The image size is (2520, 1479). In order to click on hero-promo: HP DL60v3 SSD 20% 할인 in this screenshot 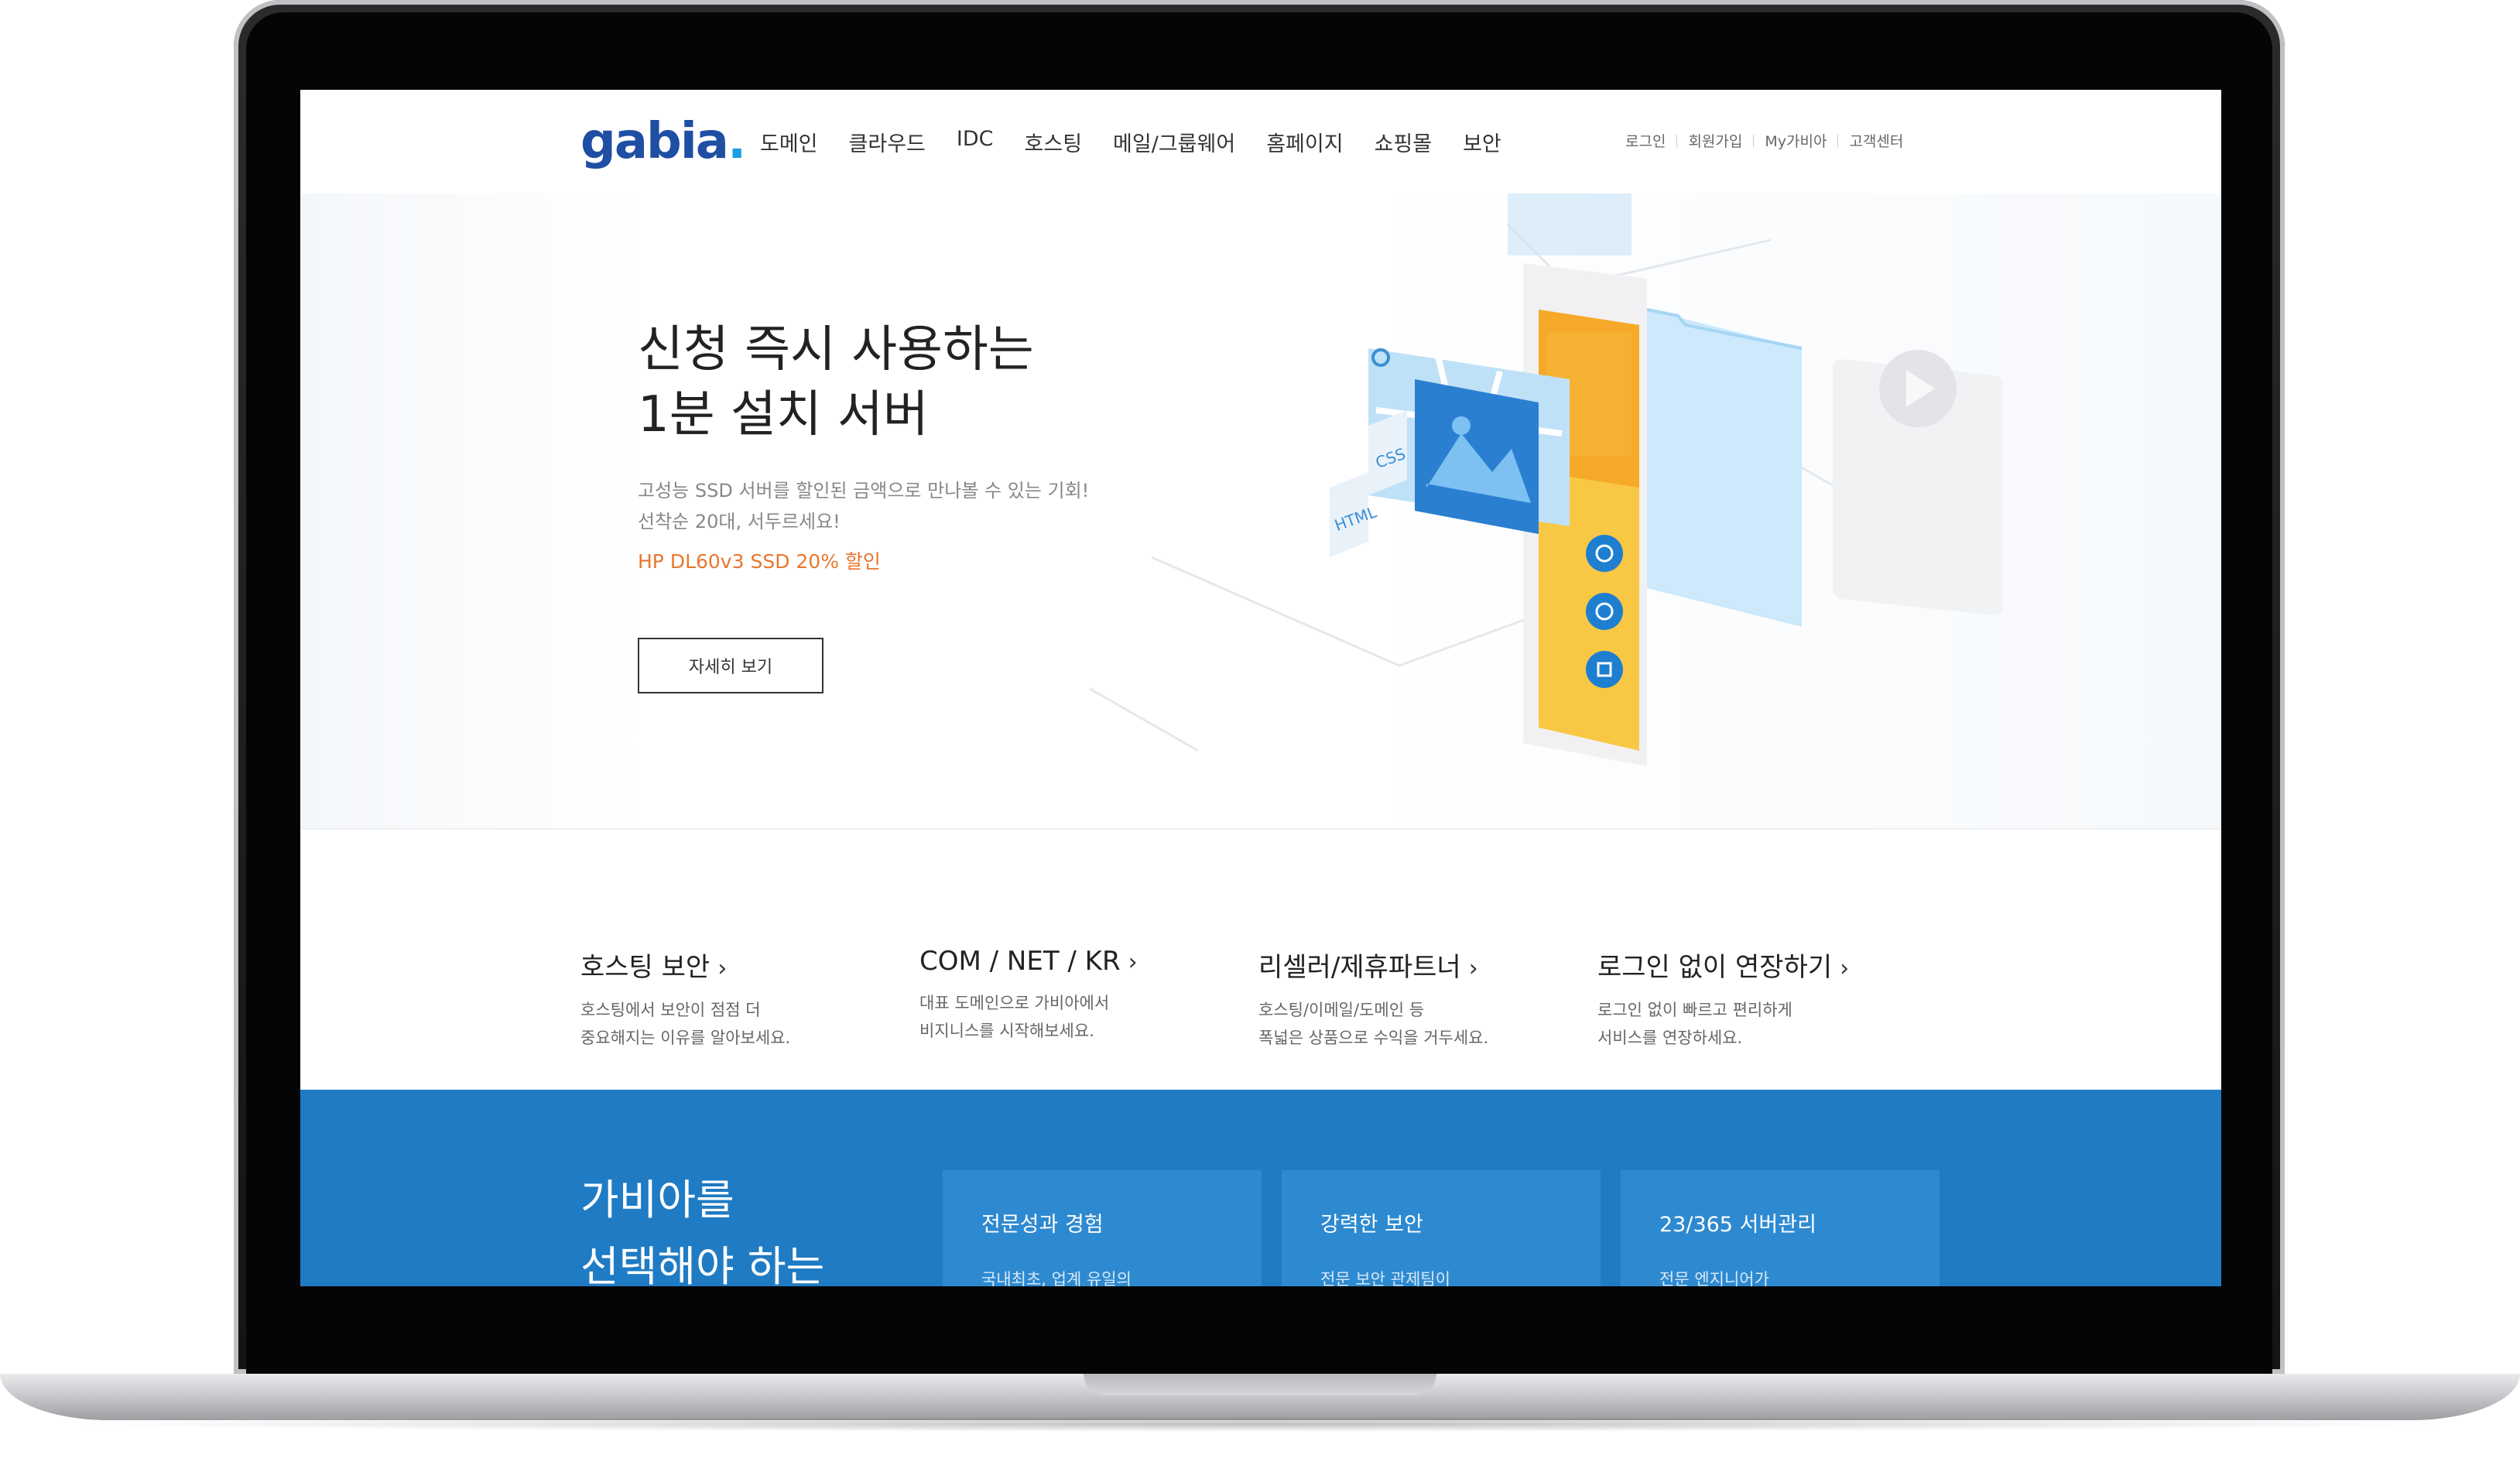, I will do `click(760, 560)`.